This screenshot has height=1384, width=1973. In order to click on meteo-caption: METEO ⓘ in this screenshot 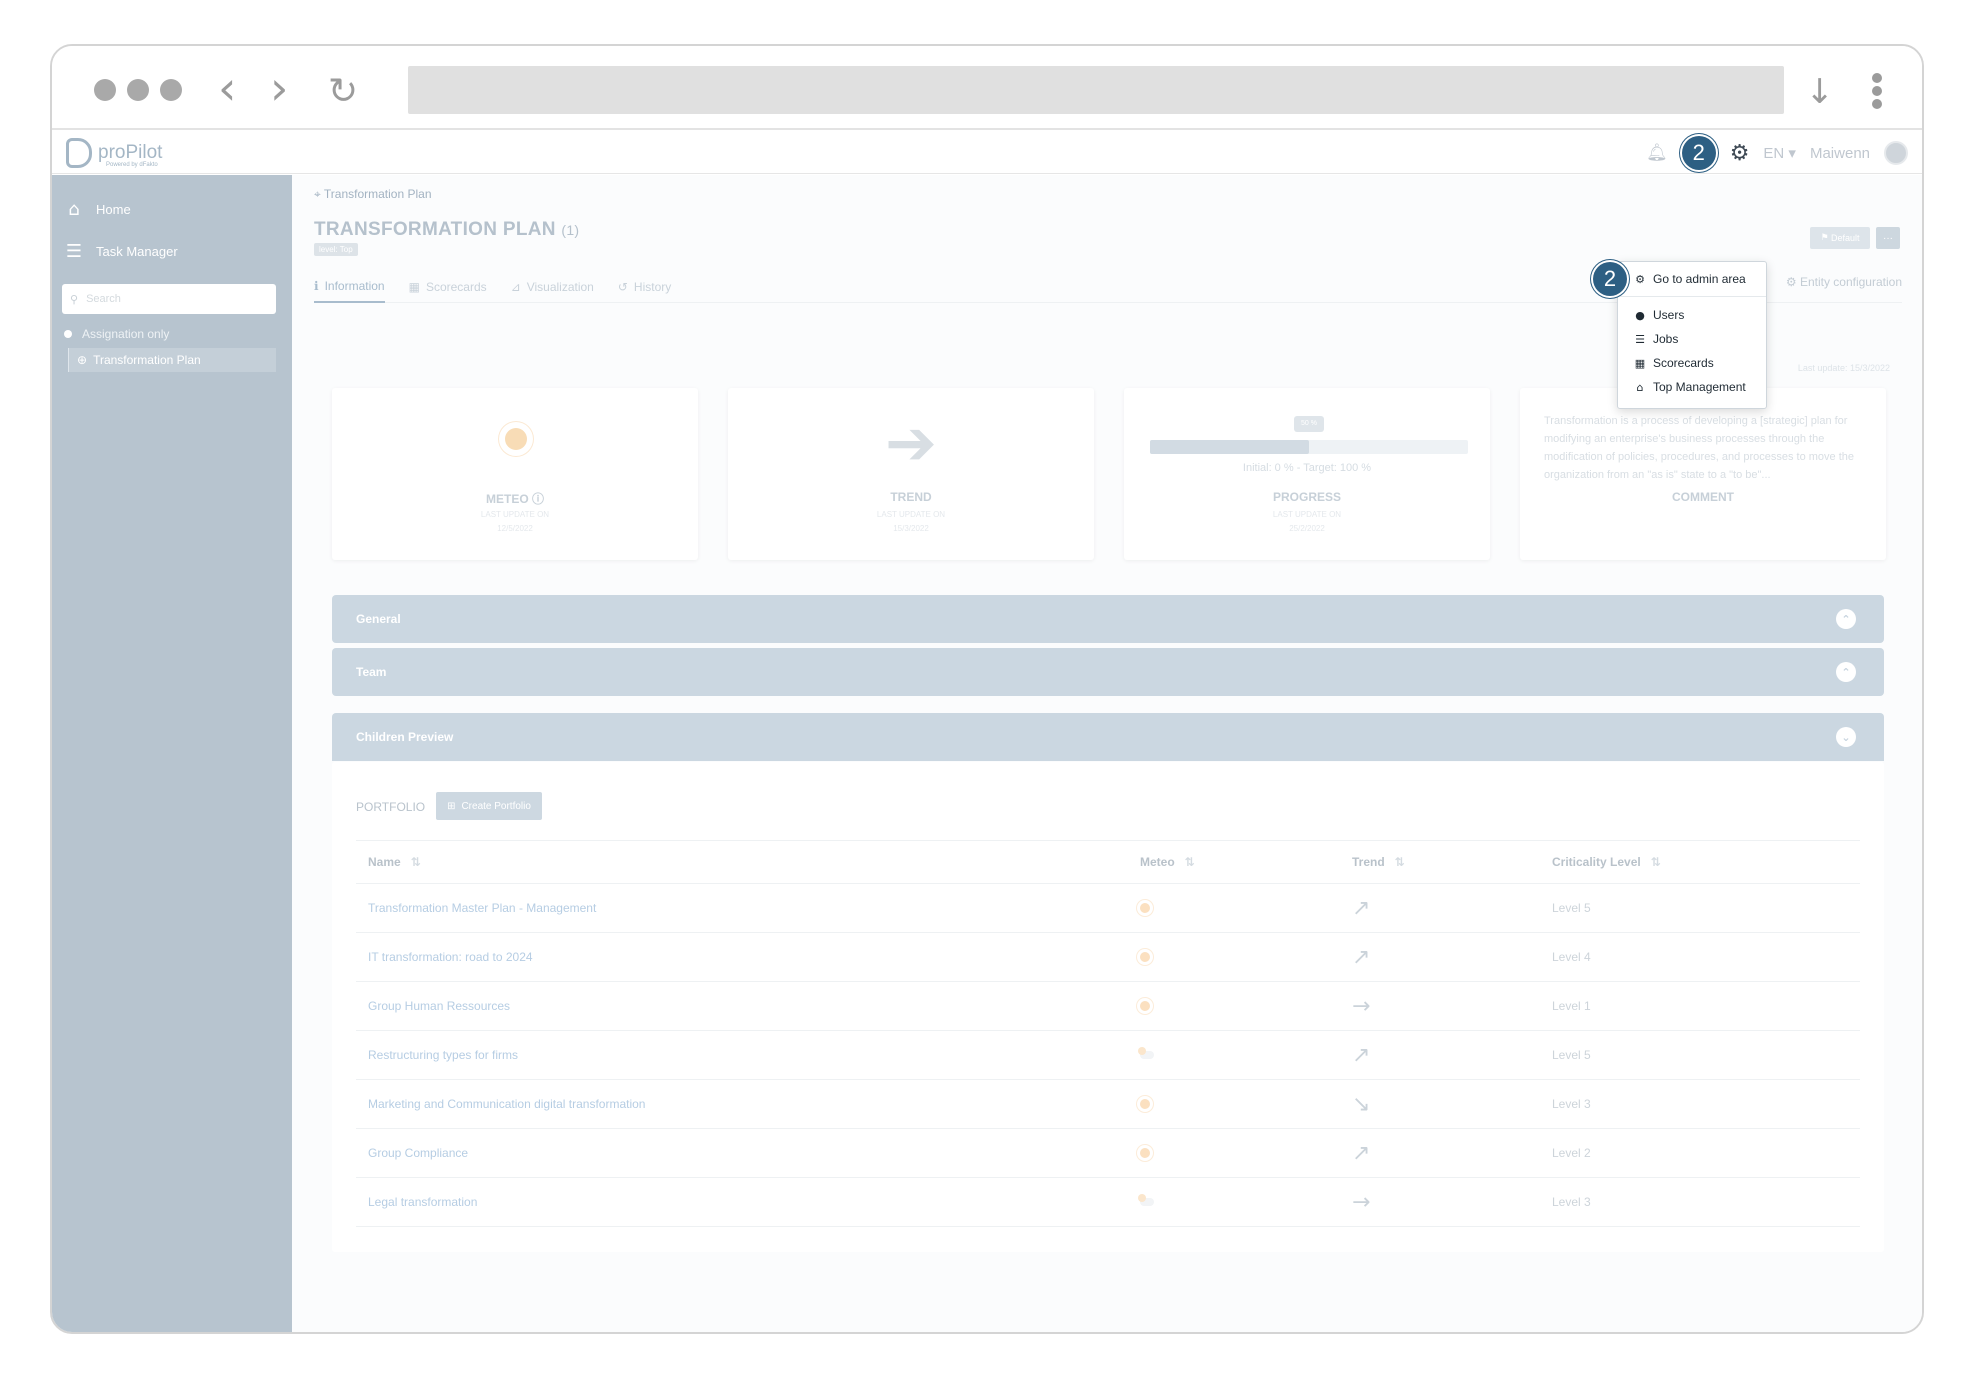, I will do `click(515, 498)`.